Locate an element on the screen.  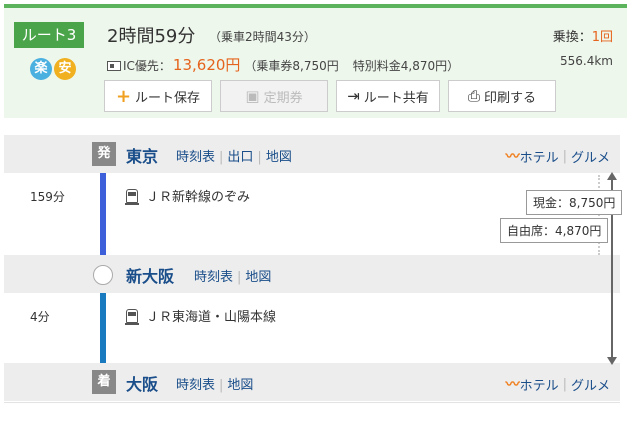
station-name: 東京 is located at coordinates (142, 155).